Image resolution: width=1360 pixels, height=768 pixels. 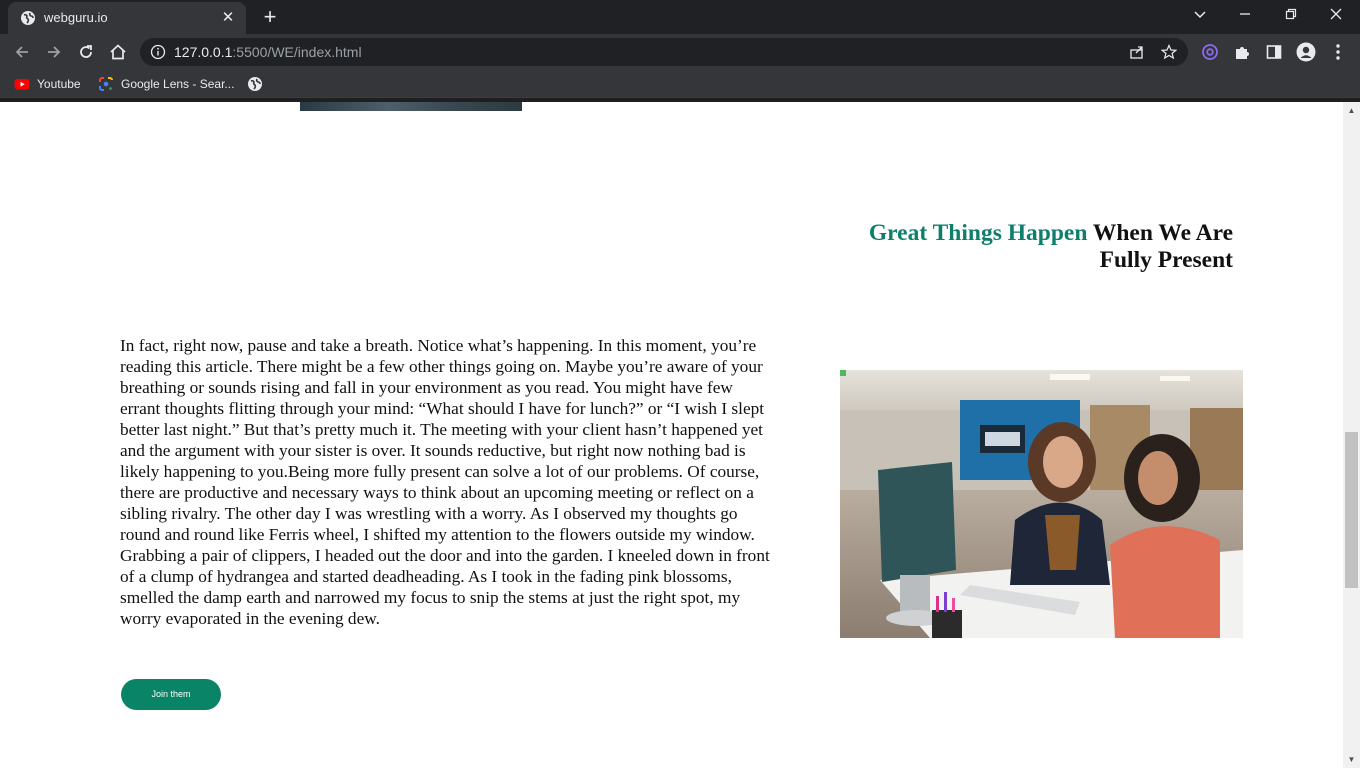 What do you see at coordinates (1291, 17) in the screenshot?
I see `restore-icon` at bounding box center [1291, 17].